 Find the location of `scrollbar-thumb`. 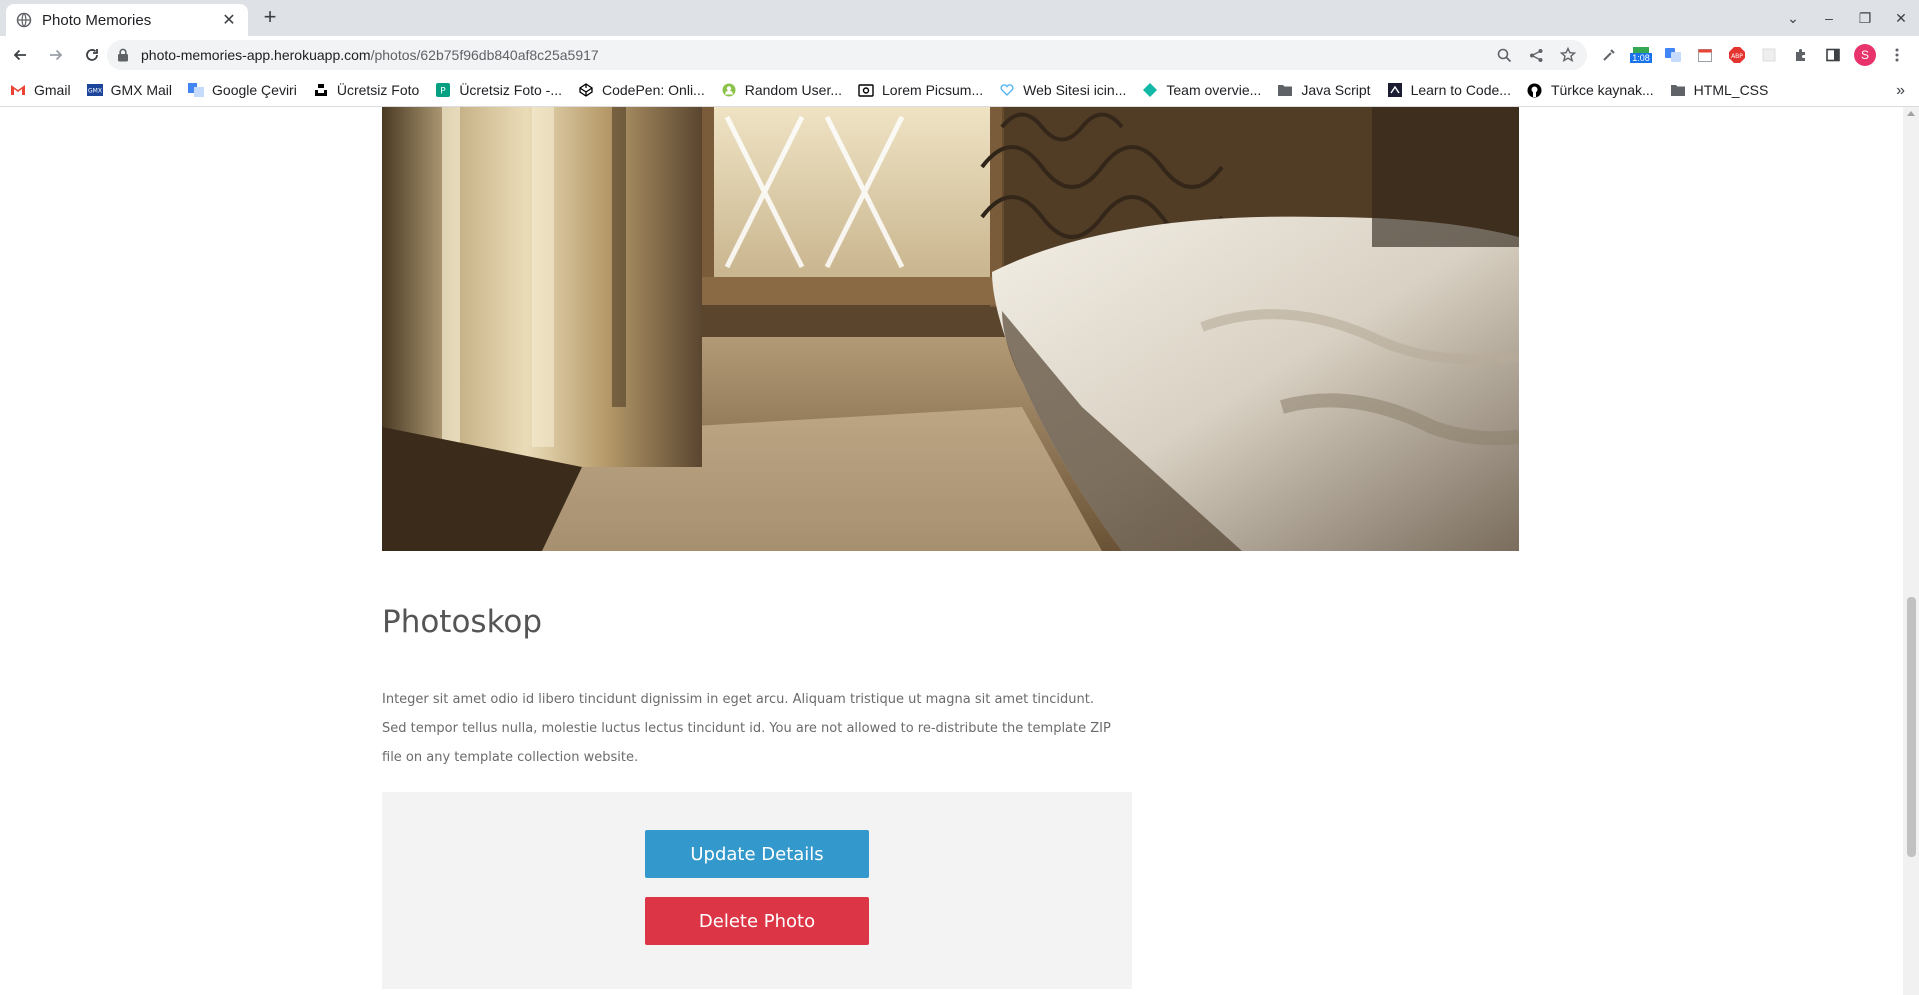

scrollbar-thumb is located at coordinates (1911, 727).